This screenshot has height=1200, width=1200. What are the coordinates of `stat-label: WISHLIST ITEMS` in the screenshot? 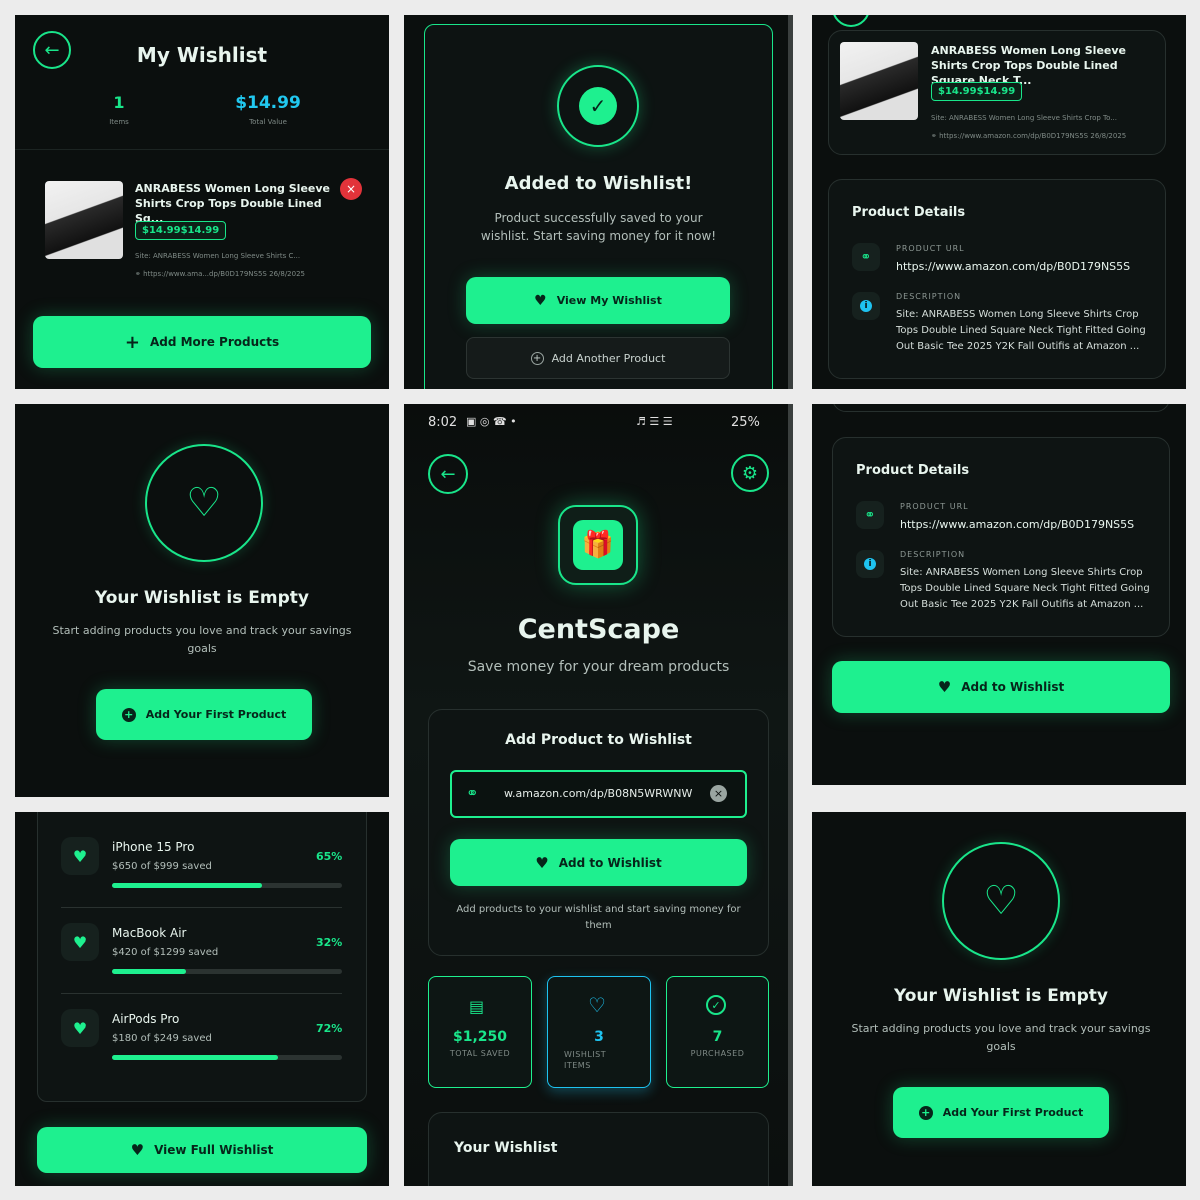 It's located at (585, 1060).